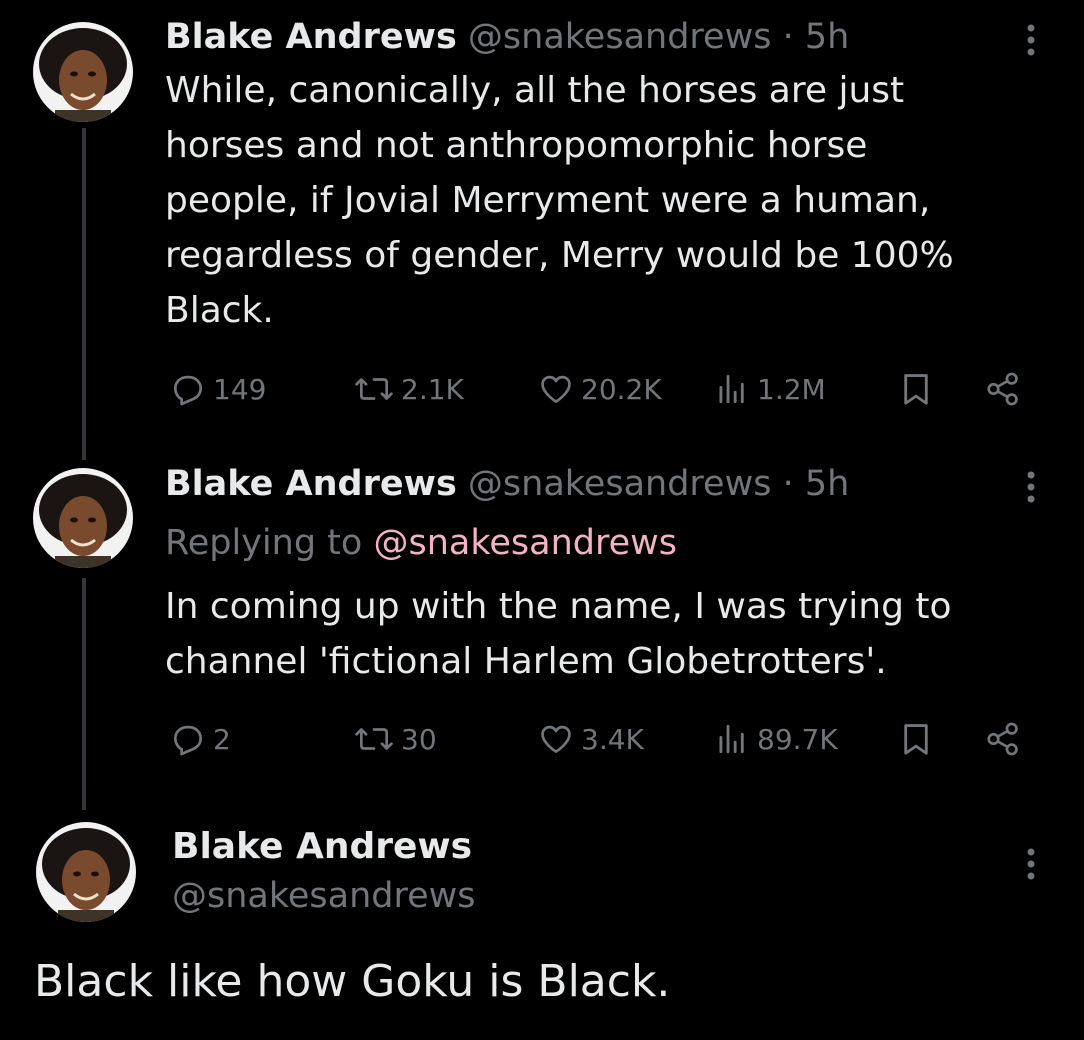 The width and height of the screenshot is (1084, 1040). I want to click on views-button: 89.7K, so click(775, 739).